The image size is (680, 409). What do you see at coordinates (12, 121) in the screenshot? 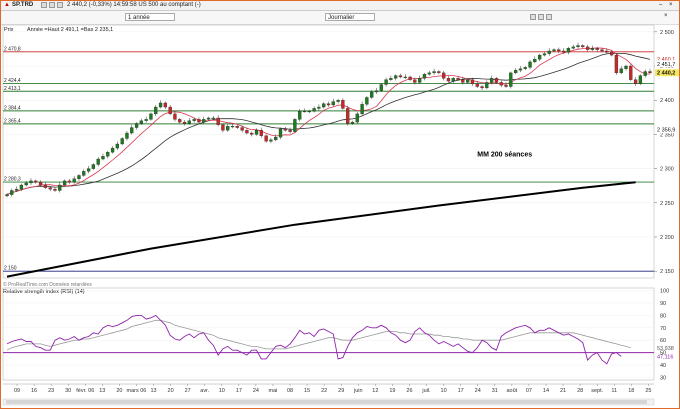
I see `level-label: 2 365,4` at bounding box center [12, 121].